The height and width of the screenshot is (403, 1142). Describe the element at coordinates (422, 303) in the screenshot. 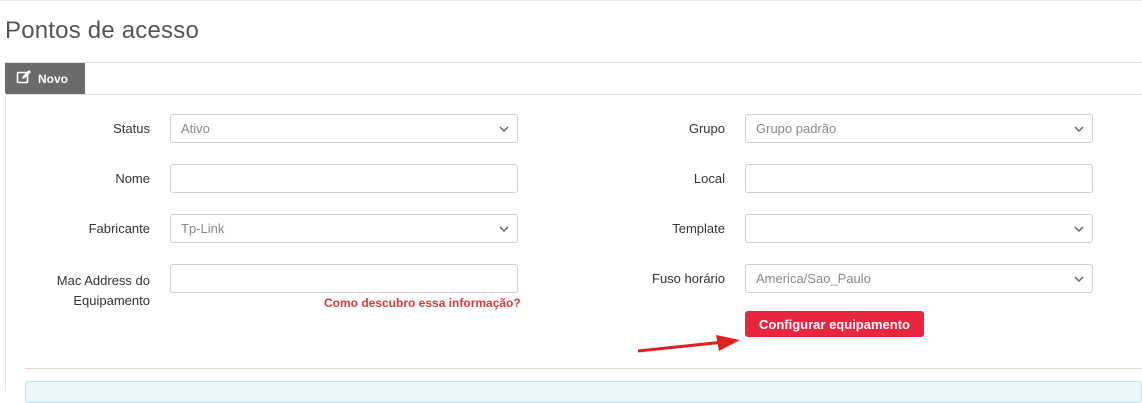

I see `help-link: Como descubro essa informação?` at that location.